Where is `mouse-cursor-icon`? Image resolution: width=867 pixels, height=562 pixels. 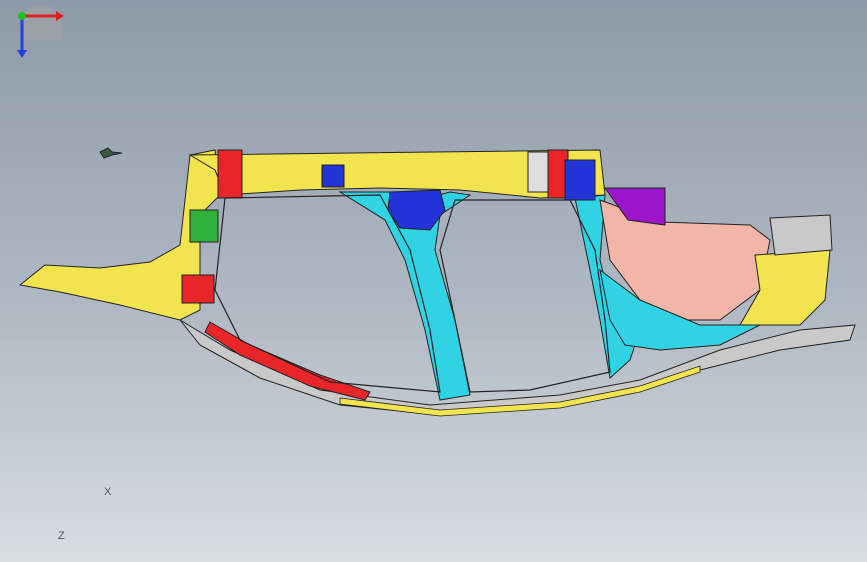
mouse-cursor-icon is located at coordinates (111, 153).